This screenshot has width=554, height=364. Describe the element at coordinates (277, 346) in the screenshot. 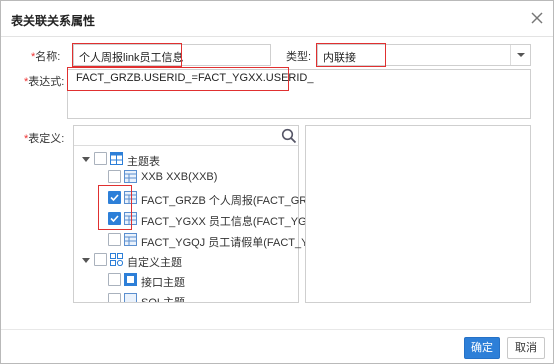

I see `dialog-footer: 确定 取消` at that location.